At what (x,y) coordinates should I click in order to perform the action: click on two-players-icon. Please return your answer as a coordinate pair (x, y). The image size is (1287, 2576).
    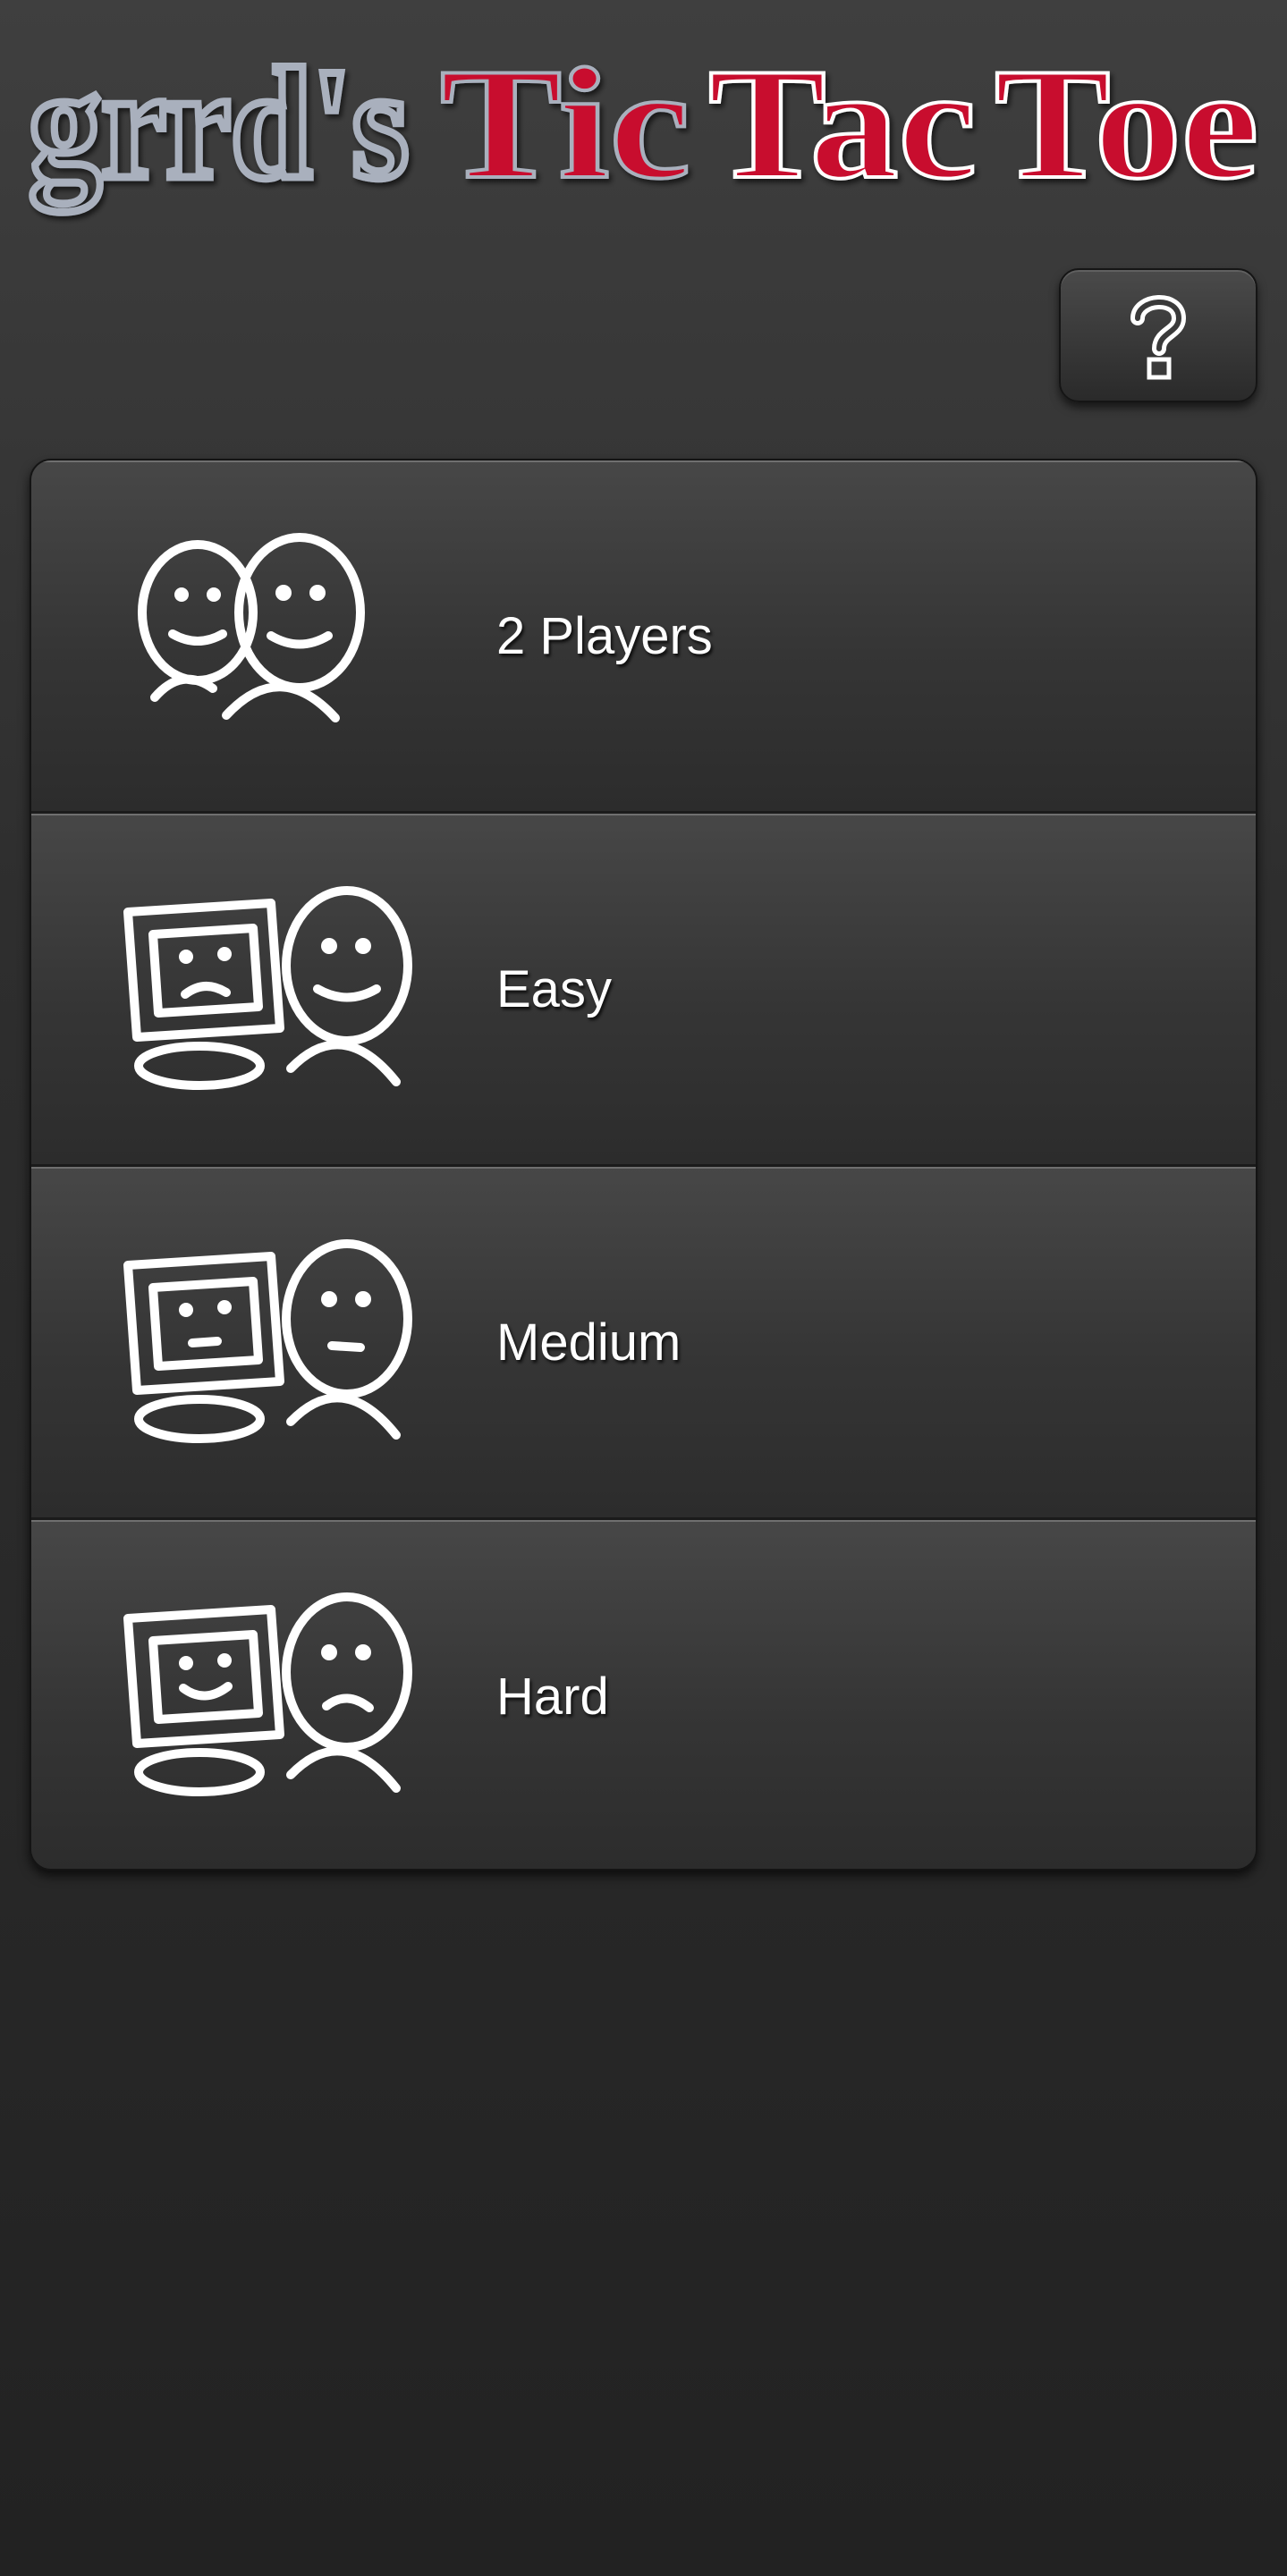
    Looking at the image, I should click on (251, 627).